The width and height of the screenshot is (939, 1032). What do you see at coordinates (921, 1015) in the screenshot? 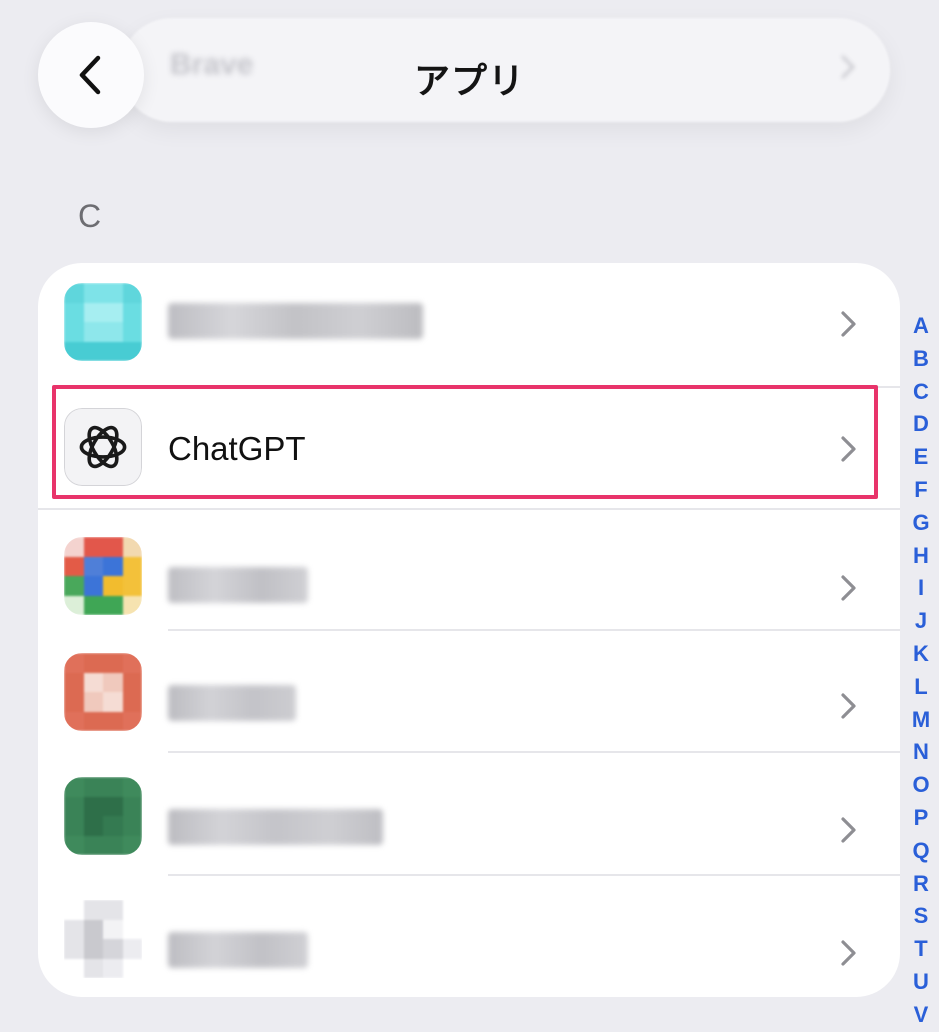
I see `index-letter-v: V` at bounding box center [921, 1015].